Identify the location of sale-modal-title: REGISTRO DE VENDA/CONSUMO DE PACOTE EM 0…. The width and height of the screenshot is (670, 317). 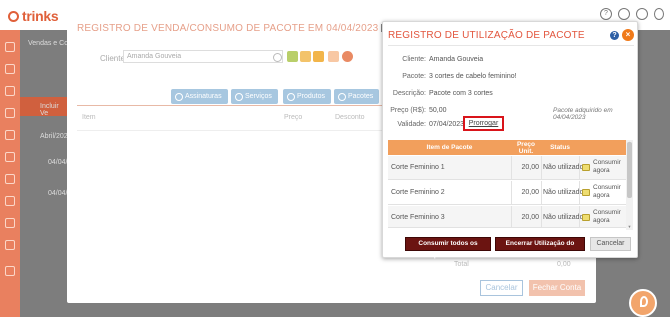
(233, 28).